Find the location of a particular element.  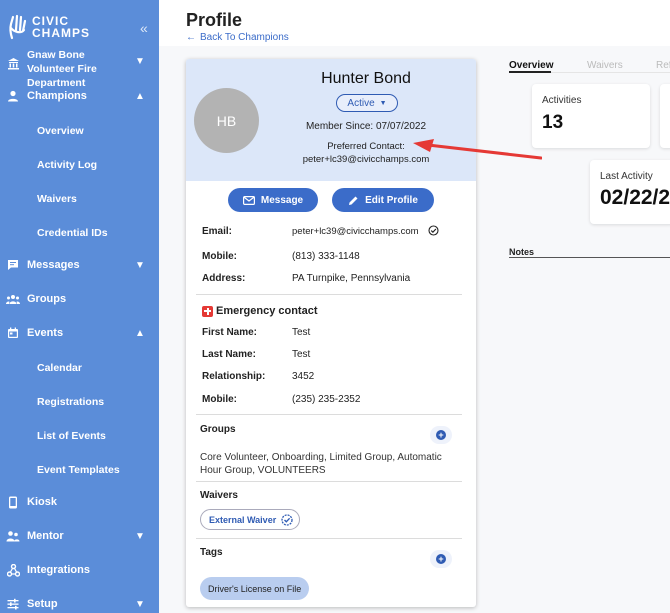

last-name-value: Test is located at coordinates (301, 354).